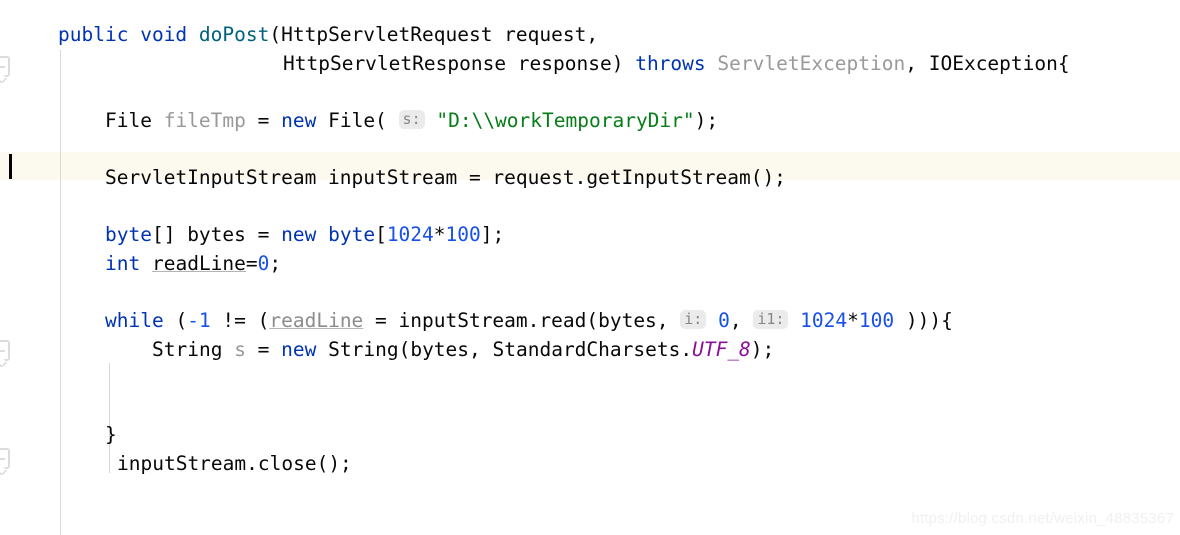 This screenshot has width=1180, height=535. Describe the element at coordinates (1042, 518) in the screenshot. I see `watermark-url: https://blog.csdn.net/weixin_48835367` at that location.